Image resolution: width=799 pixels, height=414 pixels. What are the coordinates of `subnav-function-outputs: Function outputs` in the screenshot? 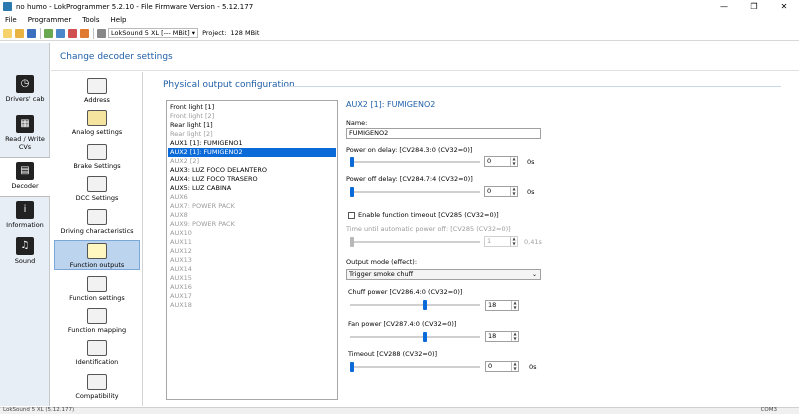 It's located at (97, 255).